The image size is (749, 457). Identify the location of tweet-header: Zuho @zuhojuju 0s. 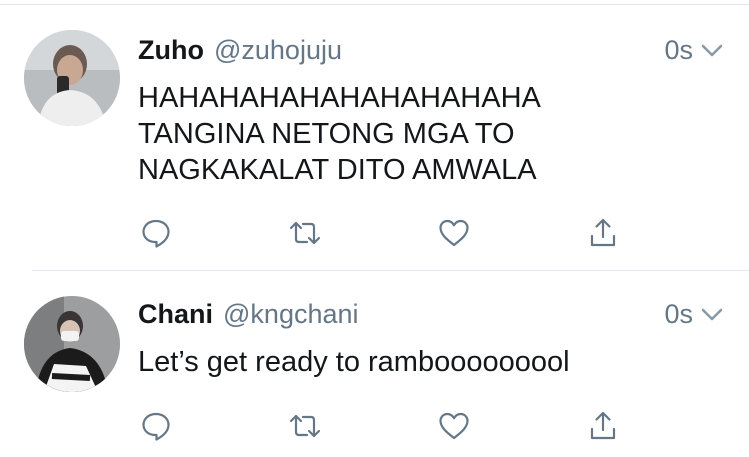
(431, 50).